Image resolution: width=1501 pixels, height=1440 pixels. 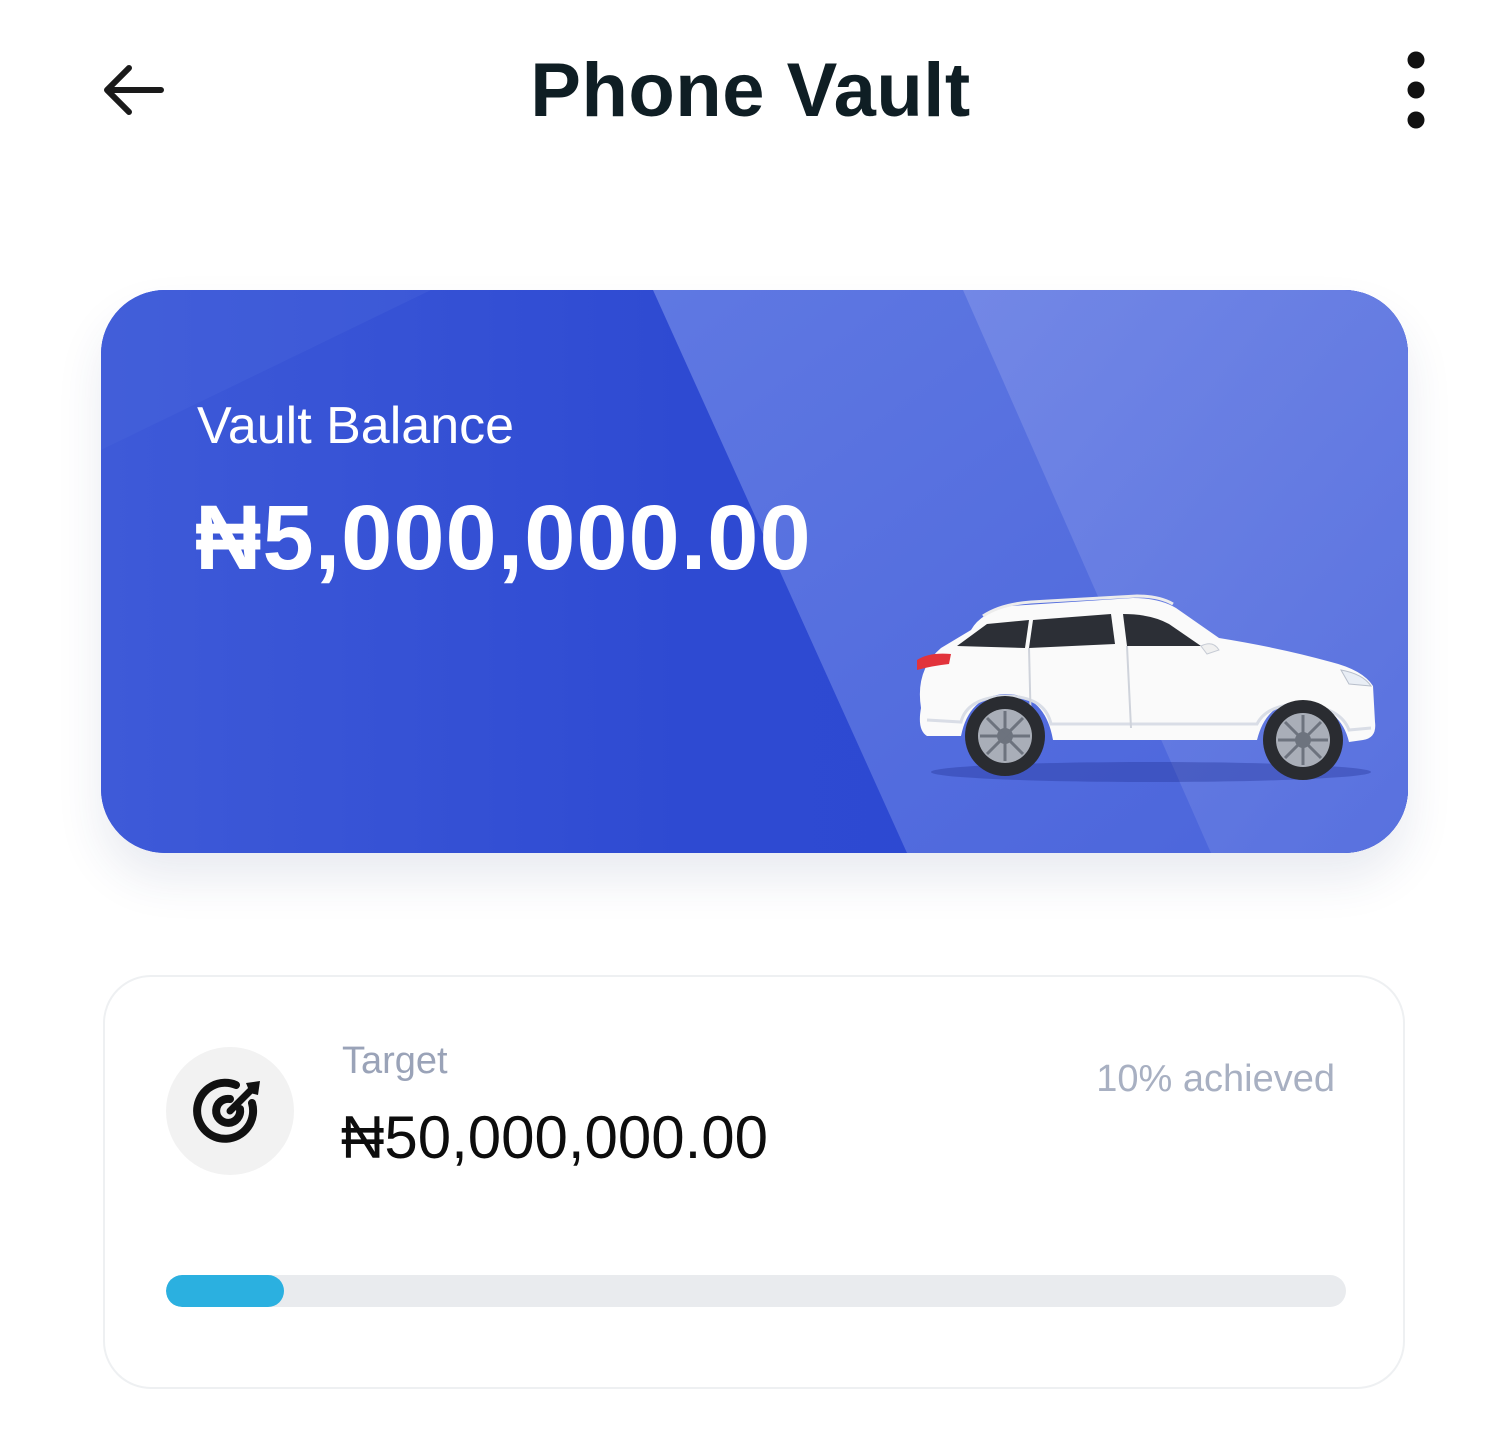 What do you see at coordinates (225, 1291) in the screenshot?
I see `progress-bar-fill` at bounding box center [225, 1291].